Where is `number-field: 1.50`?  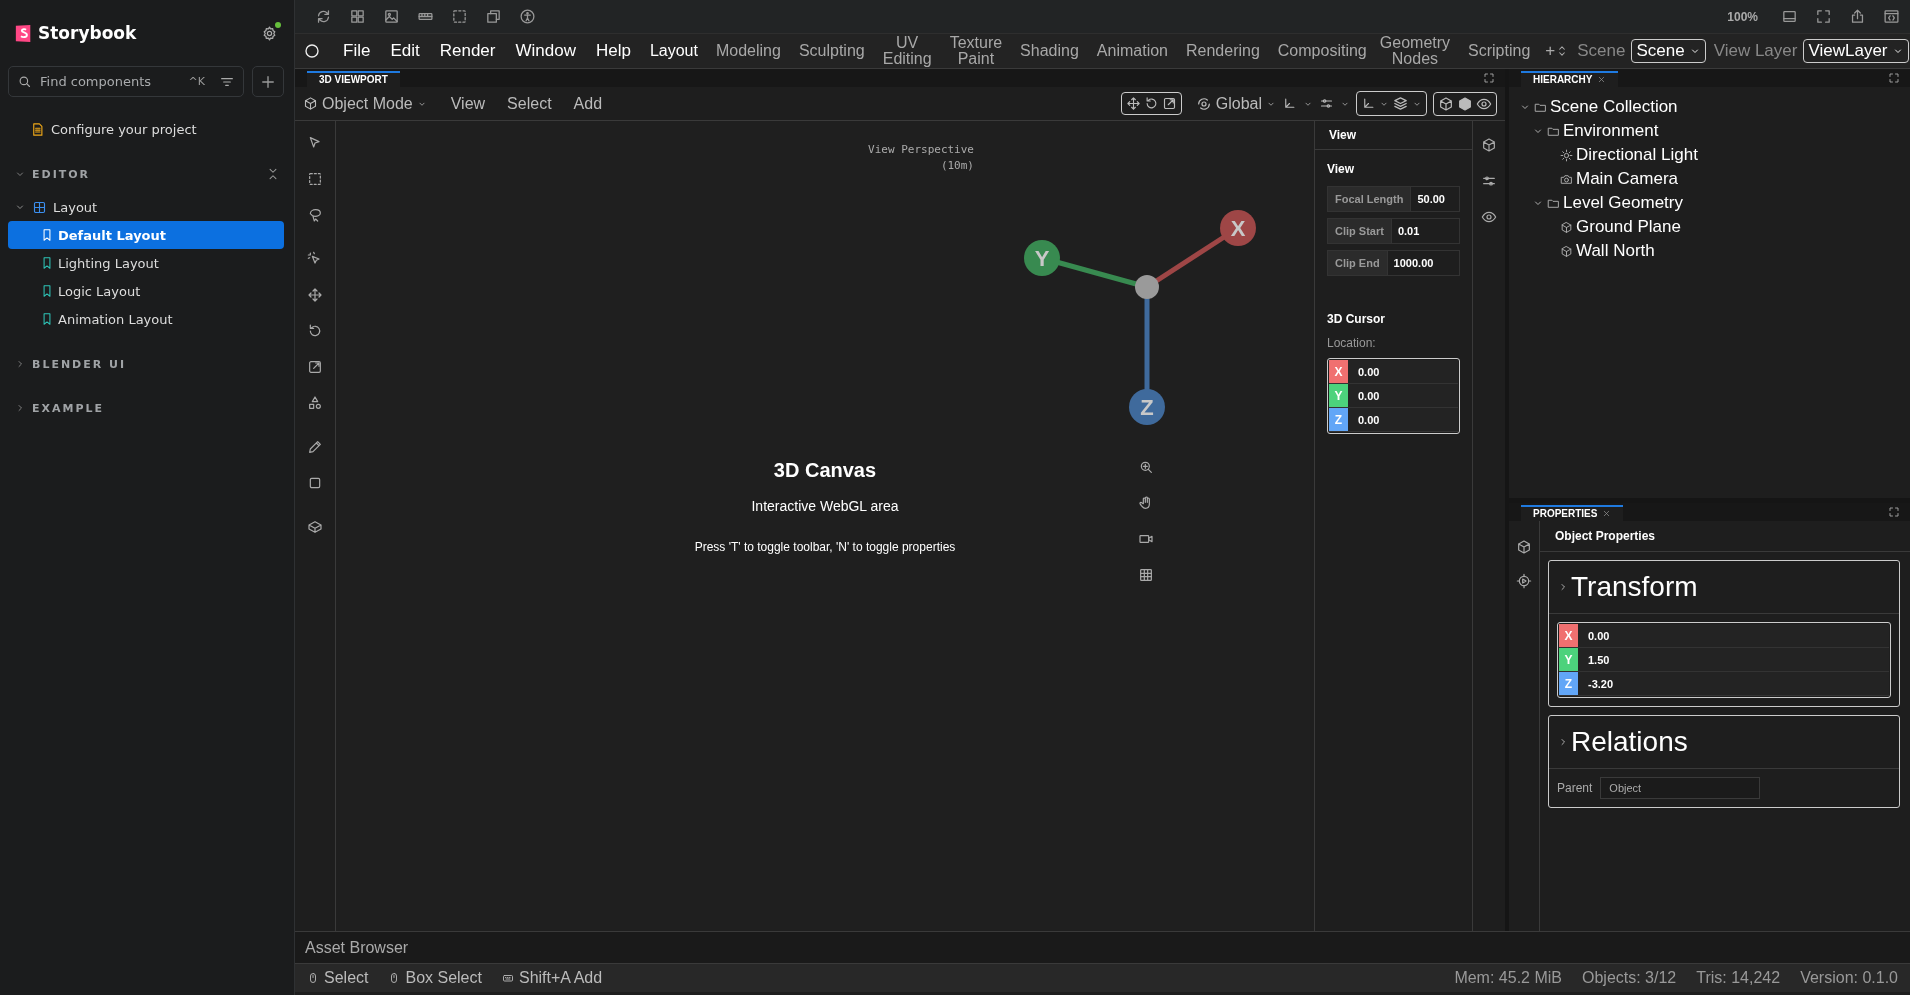
number-field: 1.50 is located at coordinates (1733, 659).